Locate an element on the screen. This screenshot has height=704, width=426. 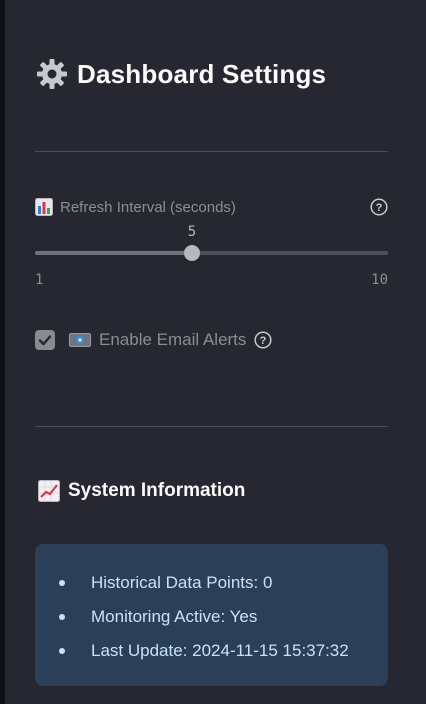
last-update: Last Update: 2024-11-15 15:37:32 is located at coordinates (220, 650).